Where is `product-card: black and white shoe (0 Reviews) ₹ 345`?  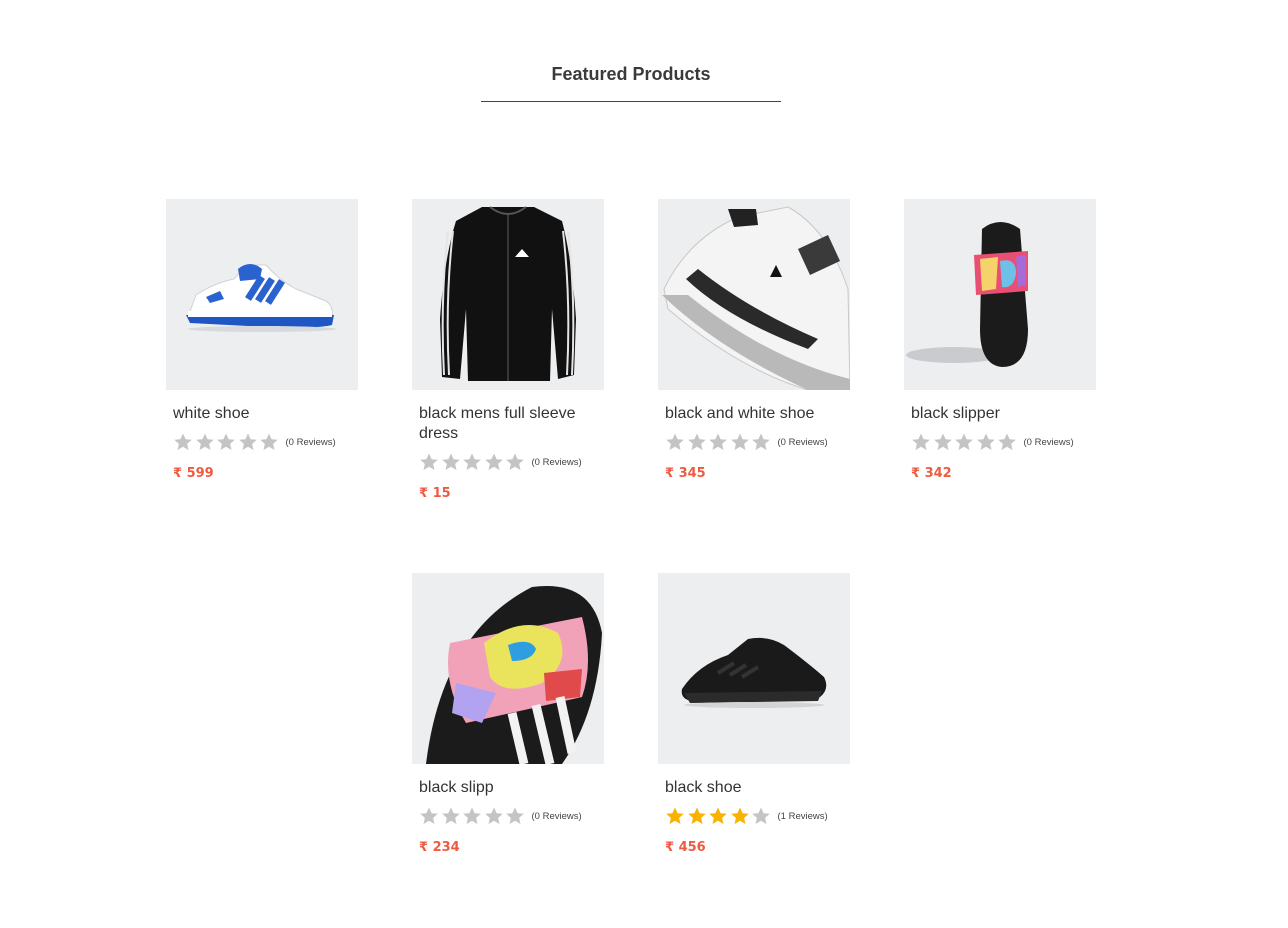
product-card: black and white shoe (0 Reviews) ₹ 345 is located at coordinates (754, 340).